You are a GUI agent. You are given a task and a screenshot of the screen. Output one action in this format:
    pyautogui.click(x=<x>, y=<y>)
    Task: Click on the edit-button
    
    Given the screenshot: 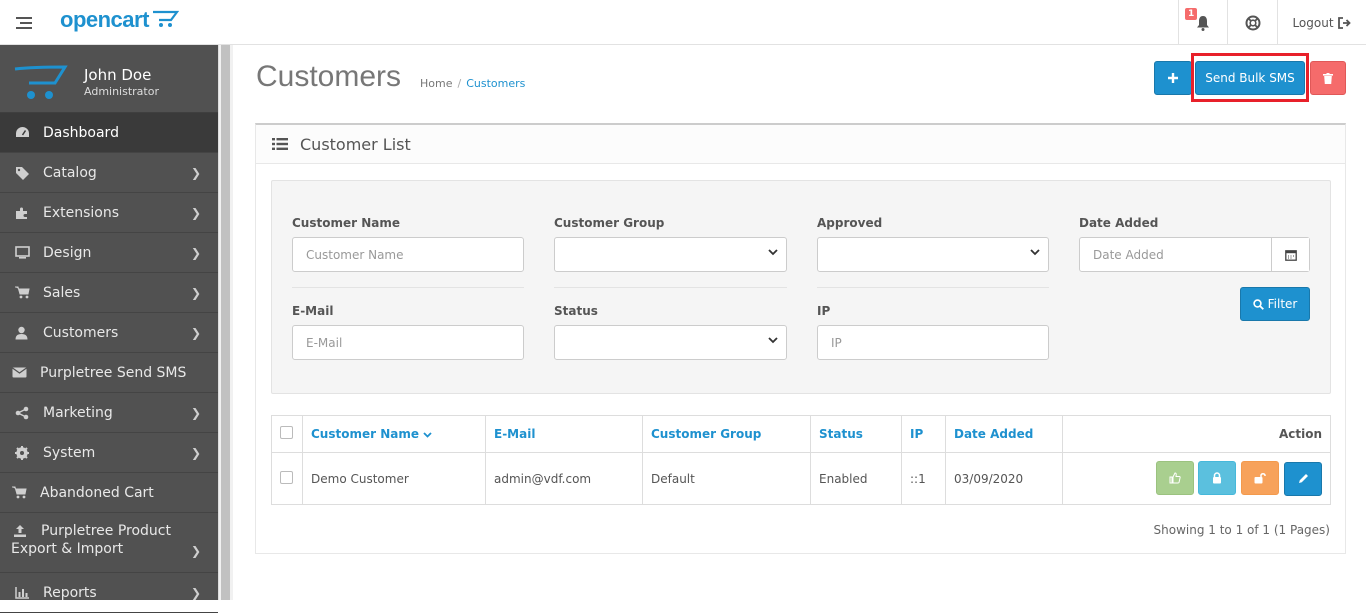 What is the action you would take?
    pyautogui.click(x=1303, y=478)
    